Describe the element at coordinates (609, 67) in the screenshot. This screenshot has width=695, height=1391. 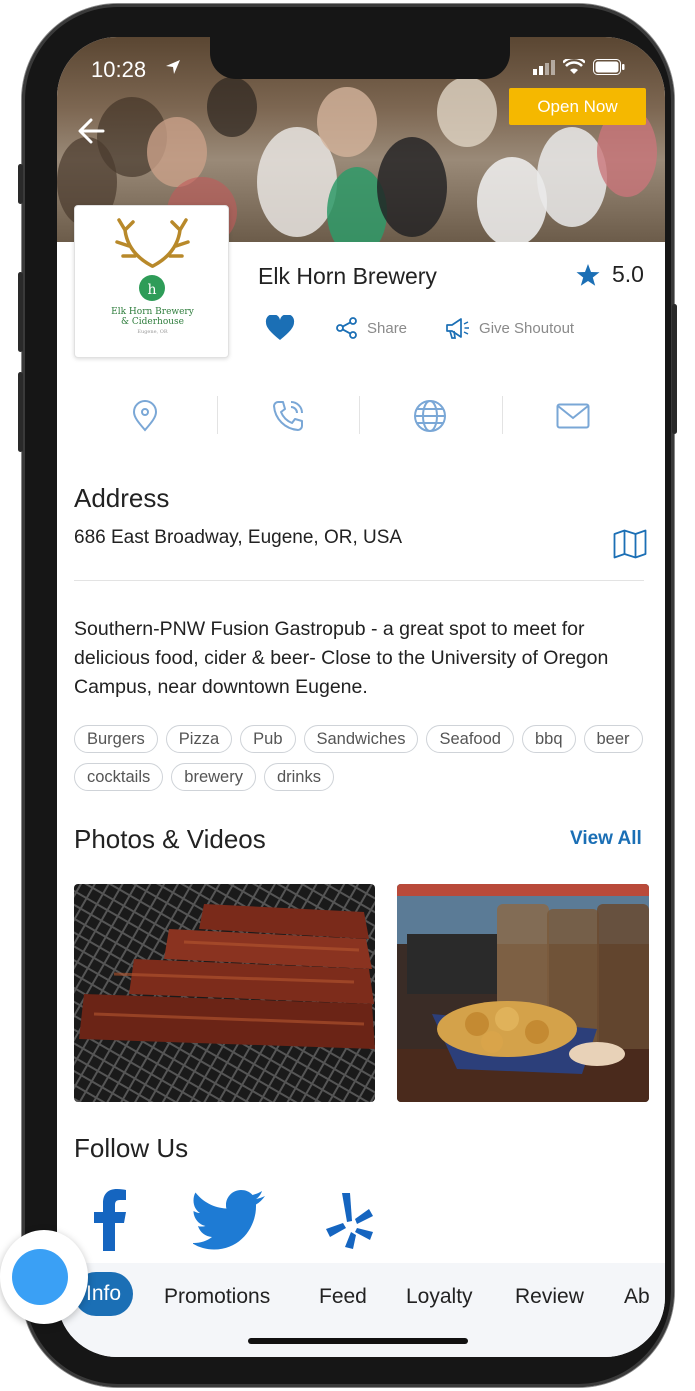
I see `battery-icon` at that location.